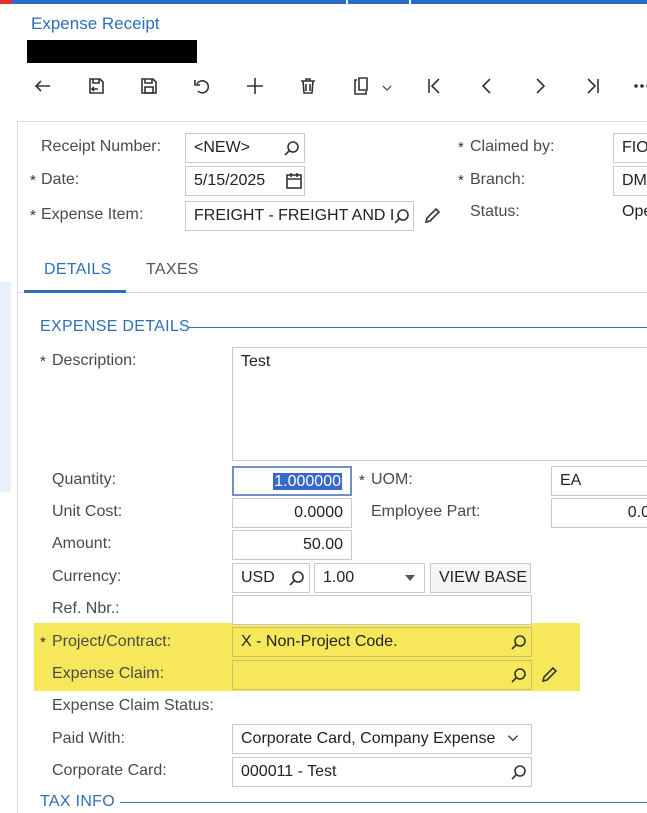  Describe the element at coordinates (382, 642) in the screenshot. I see `project-contract-field: X - Non-Project Code.` at that location.